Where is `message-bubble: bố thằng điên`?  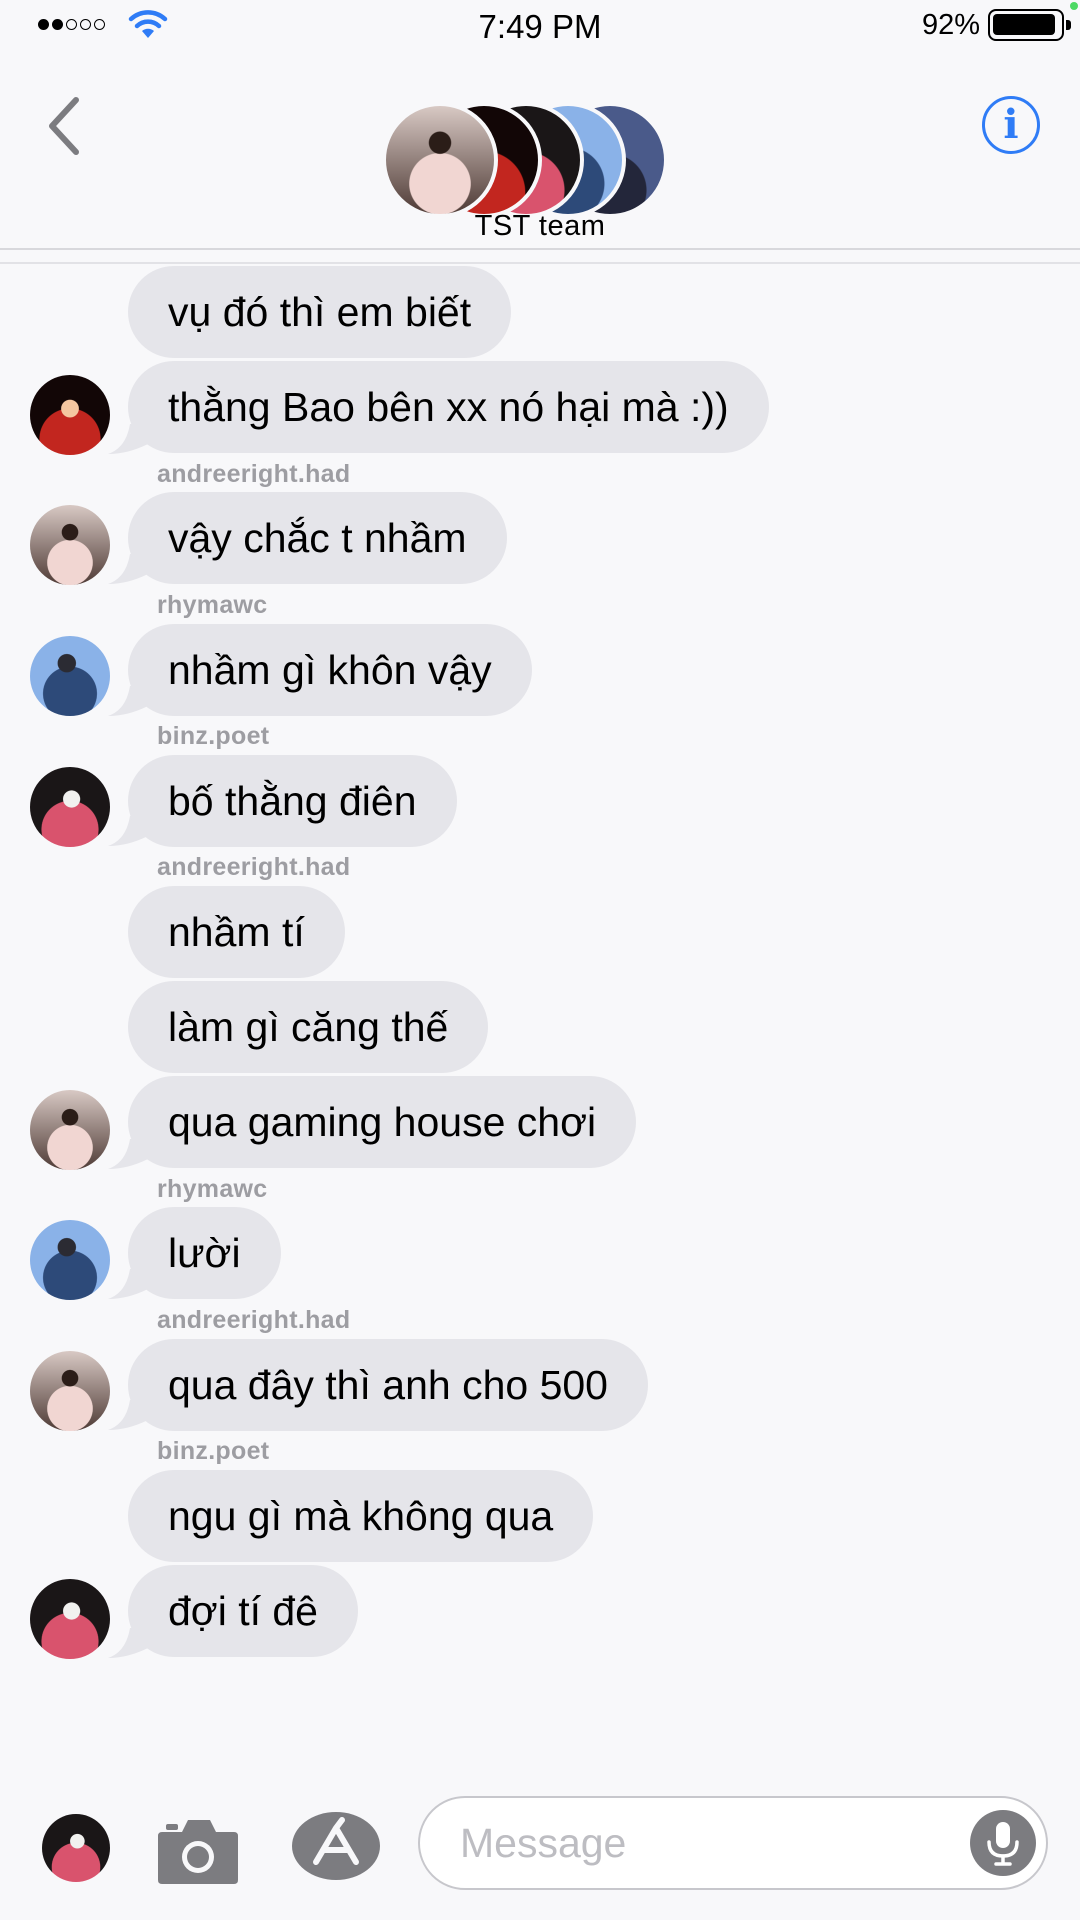 message-bubble: bố thằng điên is located at coordinates (292, 801).